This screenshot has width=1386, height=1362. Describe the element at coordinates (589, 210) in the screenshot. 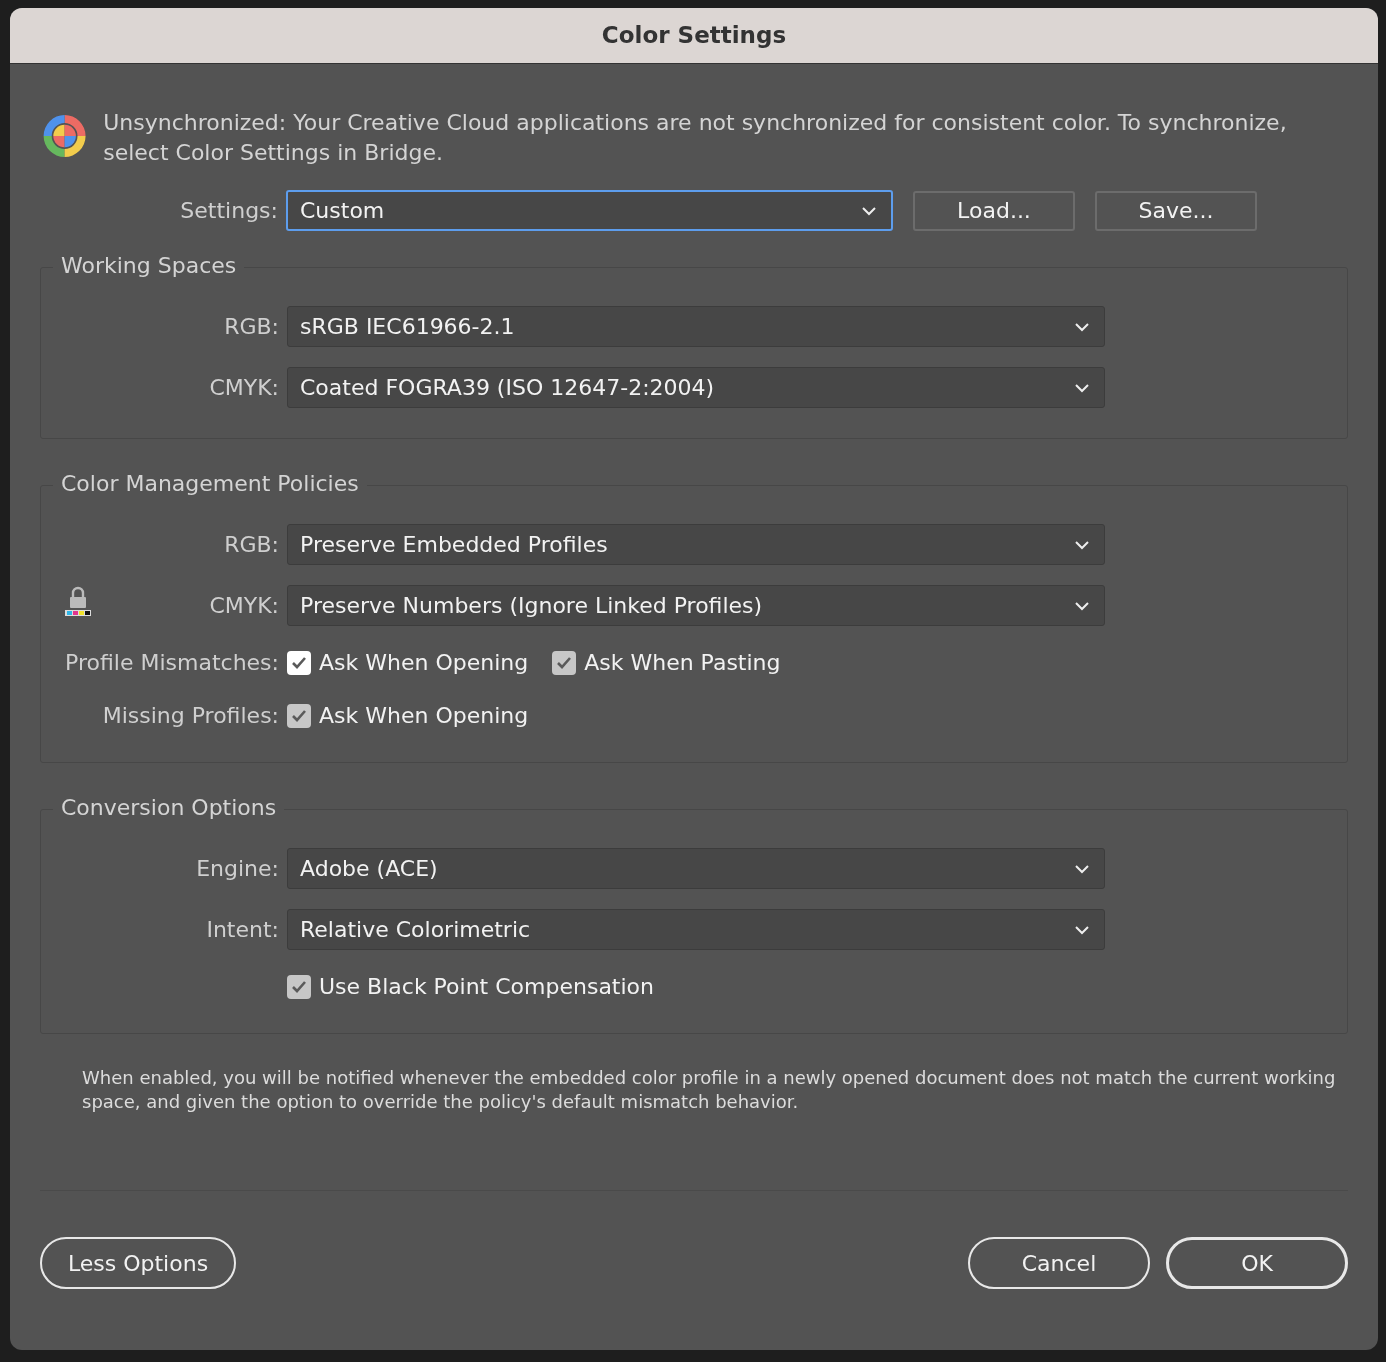

I see `dropdown: Custom` at that location.